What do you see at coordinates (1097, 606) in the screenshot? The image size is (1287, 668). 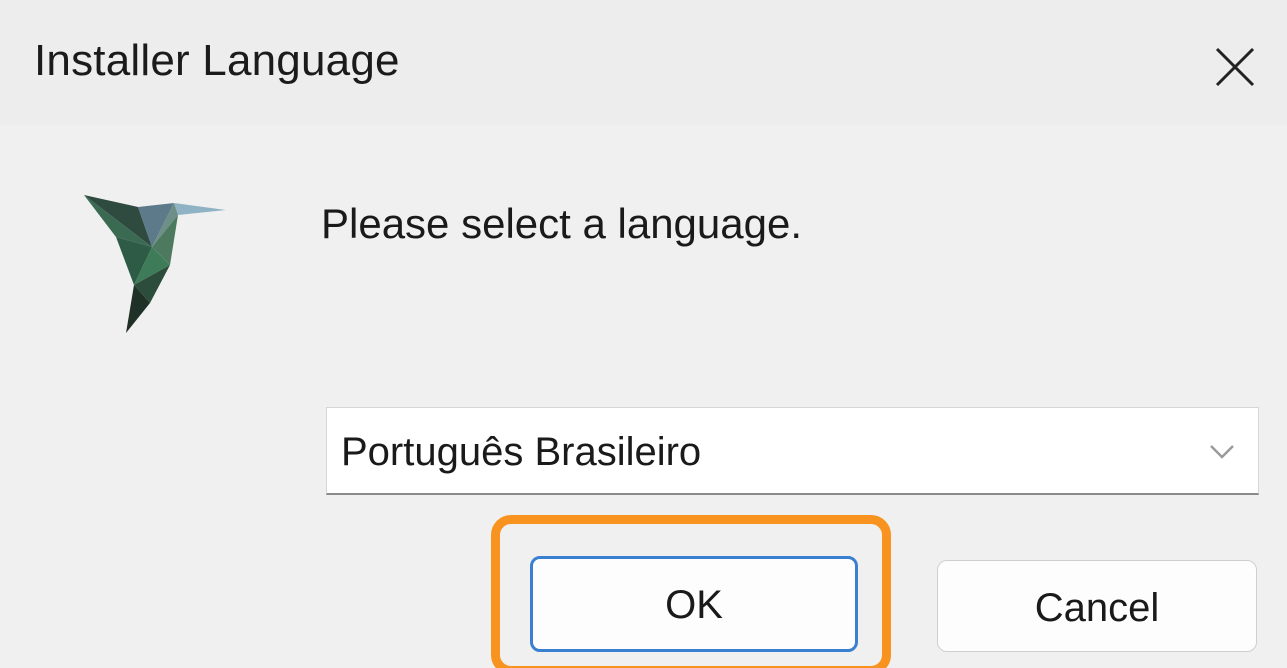 I see `cancel-button: Cancel` at bounding box center [1097, 606].